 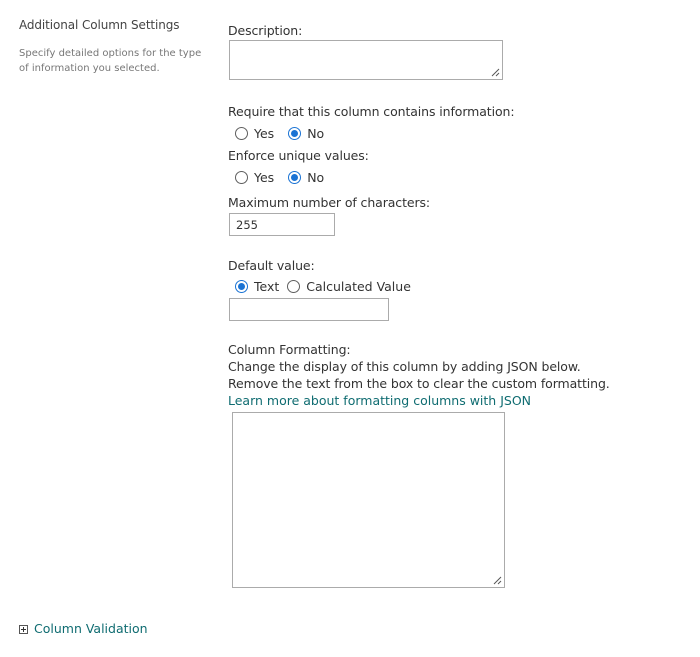 What do you see at coordinates (315, 177) in the screenshot?
I see `unique-no-label: No` at bounding box center [315, 177].